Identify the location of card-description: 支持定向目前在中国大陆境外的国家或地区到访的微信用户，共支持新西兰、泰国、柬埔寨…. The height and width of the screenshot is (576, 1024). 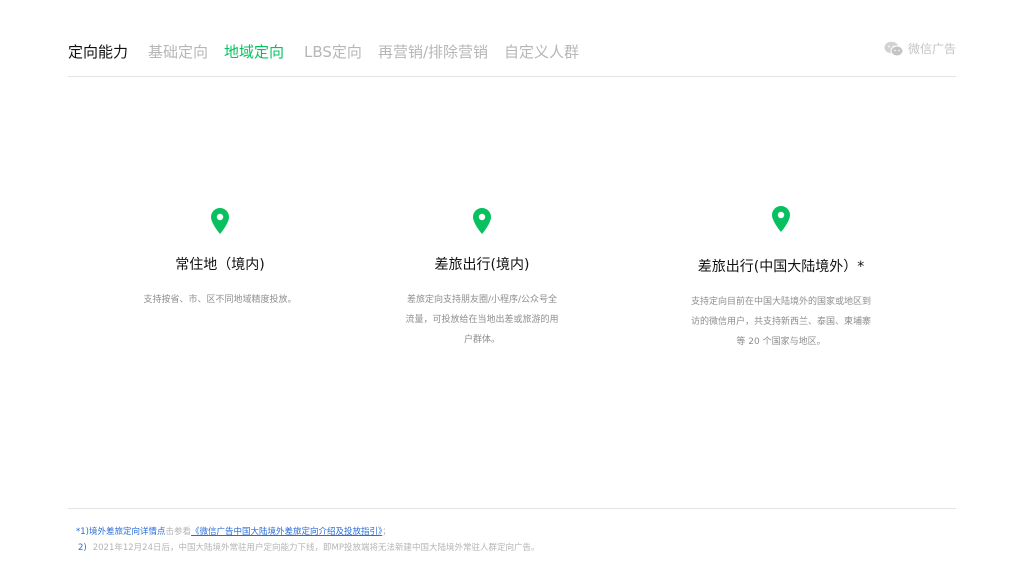
(781, 322).